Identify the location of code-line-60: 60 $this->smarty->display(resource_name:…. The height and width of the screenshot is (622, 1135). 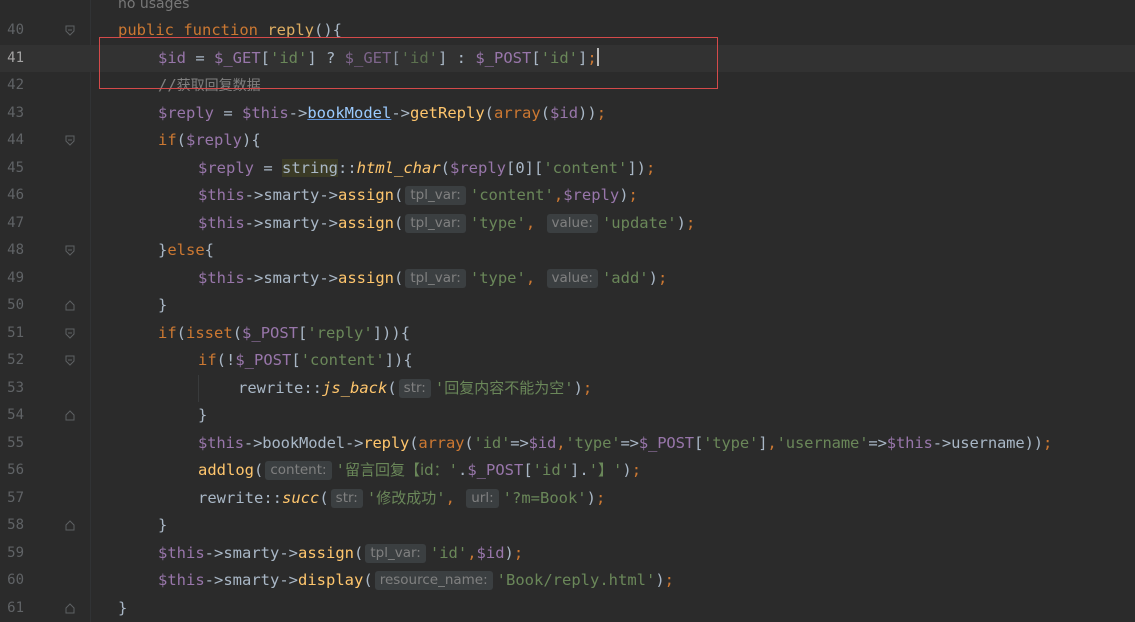
(567, 581).